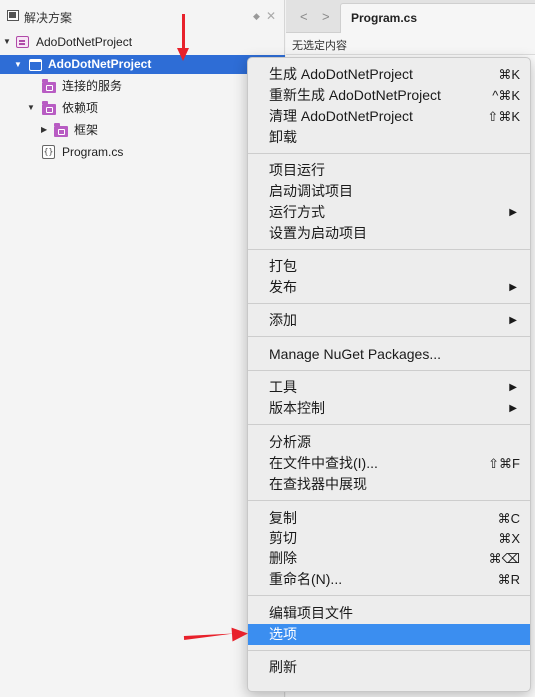  I want to click on back-button: <, so click(304, 16).